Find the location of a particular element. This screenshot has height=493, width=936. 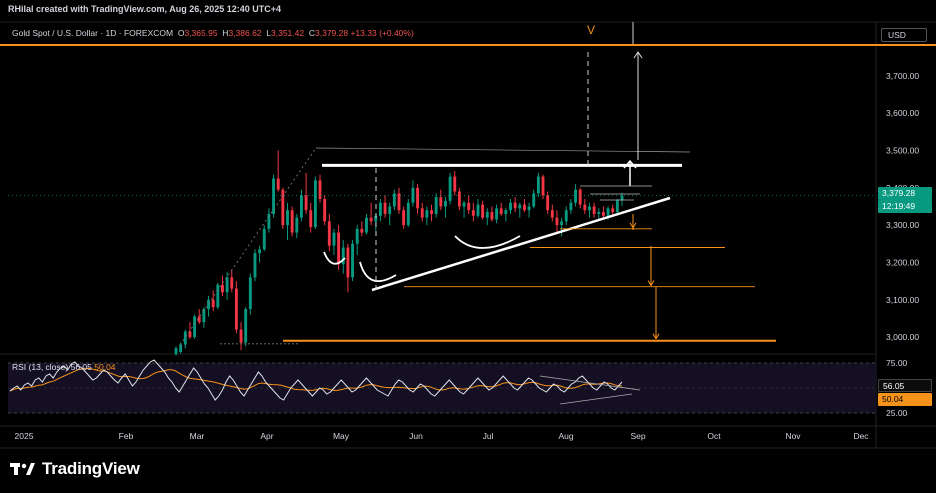

x-tick-label: Jun is located at coordinates (416, 436).